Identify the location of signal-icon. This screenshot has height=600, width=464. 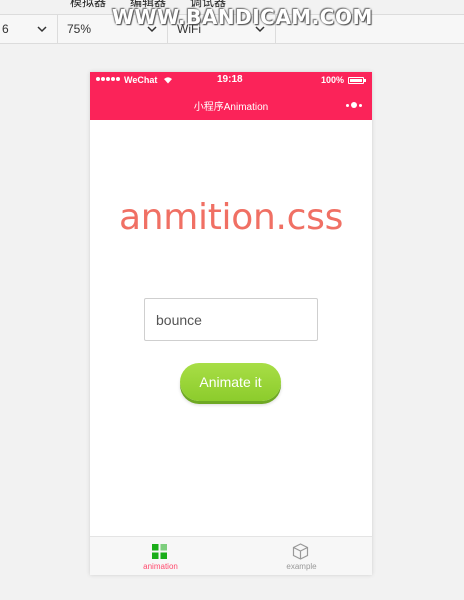
(108, 79).